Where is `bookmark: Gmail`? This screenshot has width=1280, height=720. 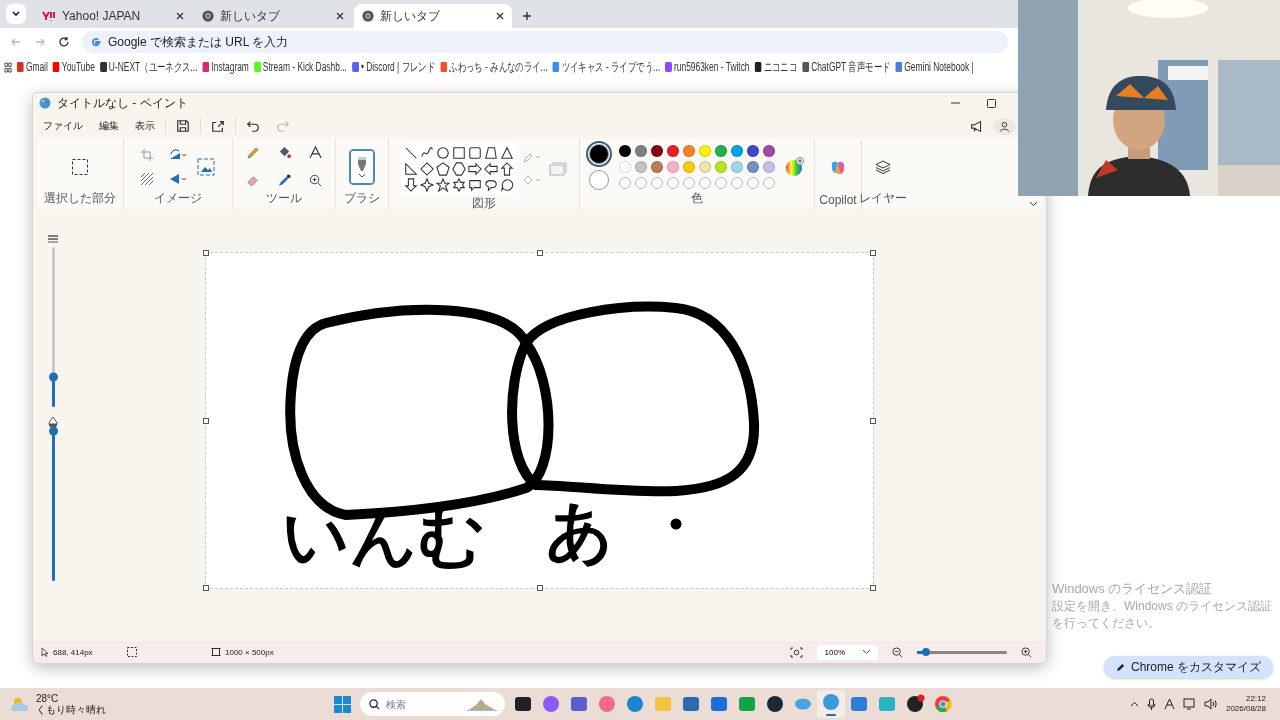
bookmark: Gmail is located at coordinates (32, 67).